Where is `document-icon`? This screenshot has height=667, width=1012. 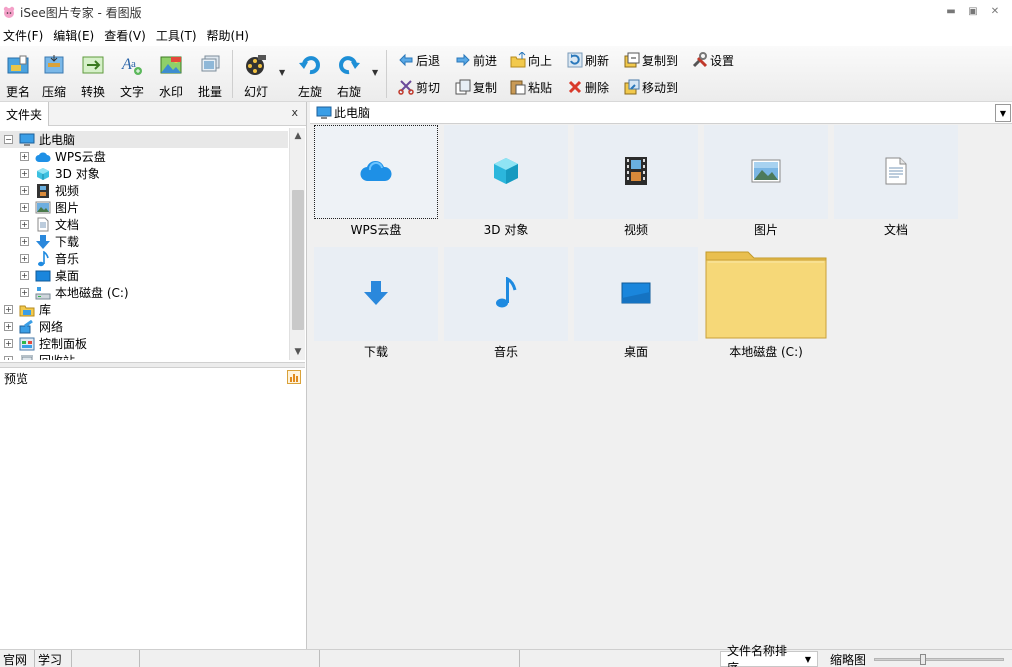 document-icon is located at coordinates (43, 225).